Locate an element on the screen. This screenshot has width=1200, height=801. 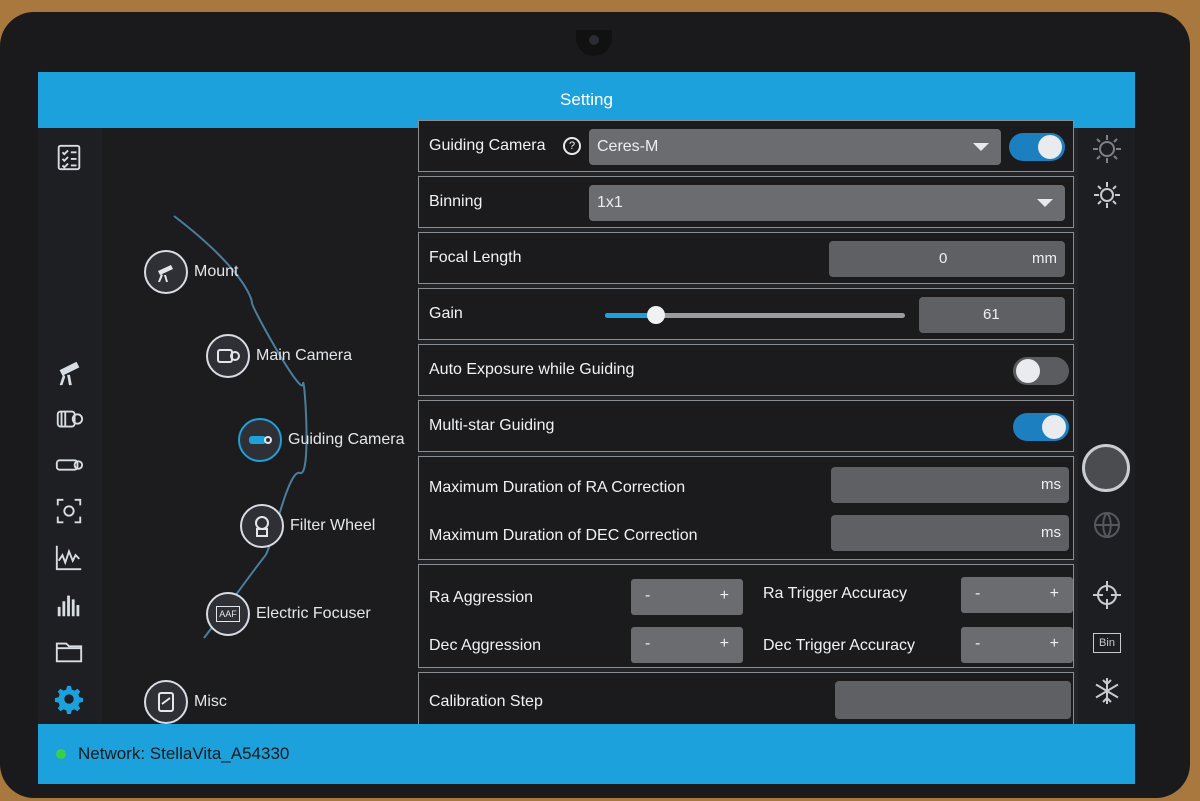
calibration-step-input is located at coordinates (953, 700).